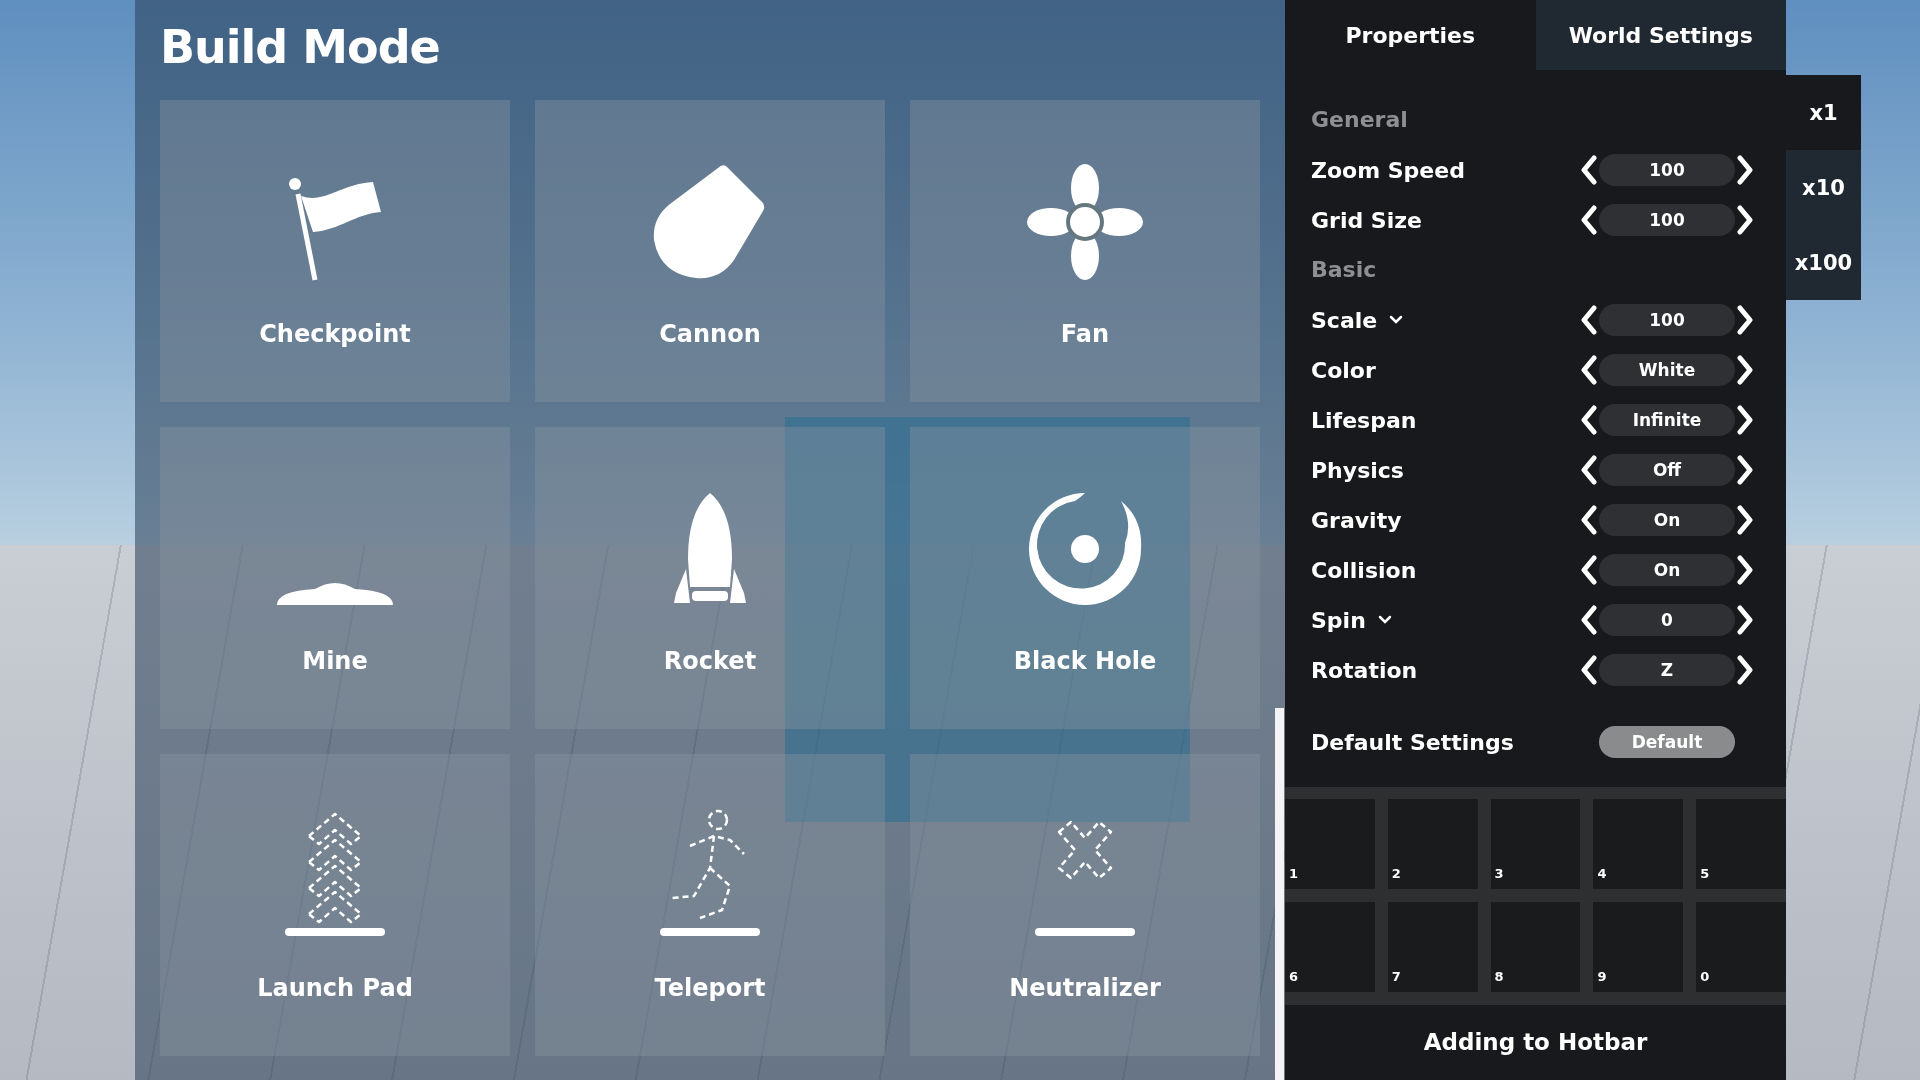  I want to click on multiplier-tab: x1, so click(1823, 112).